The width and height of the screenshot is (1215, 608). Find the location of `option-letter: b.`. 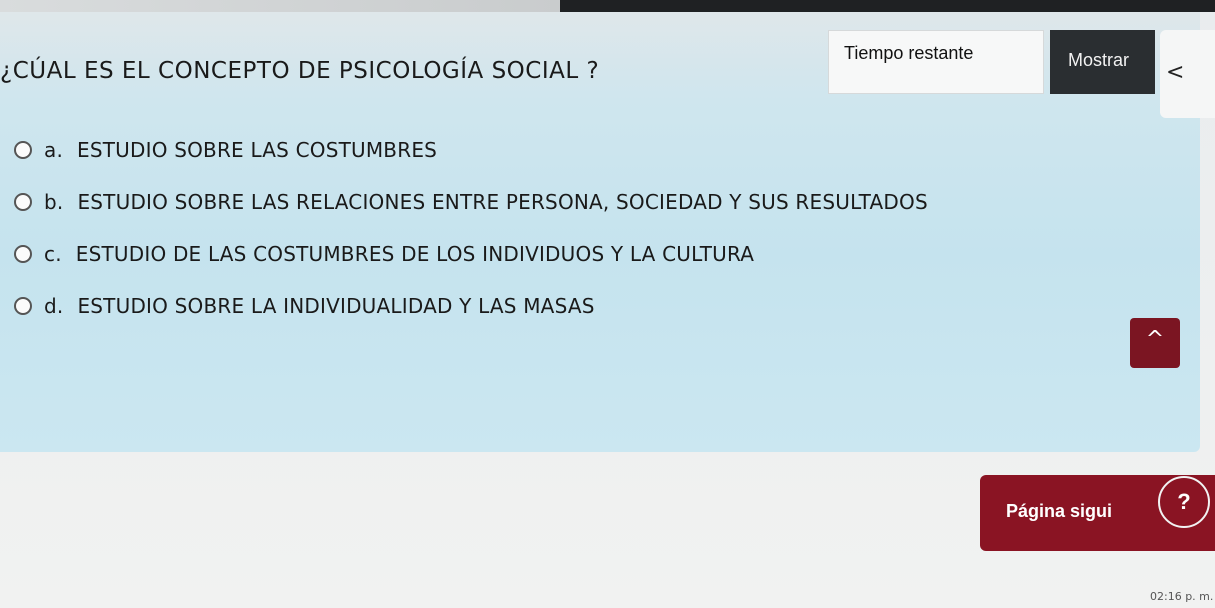

option-letter: b. is located at coordinates (54, 202).